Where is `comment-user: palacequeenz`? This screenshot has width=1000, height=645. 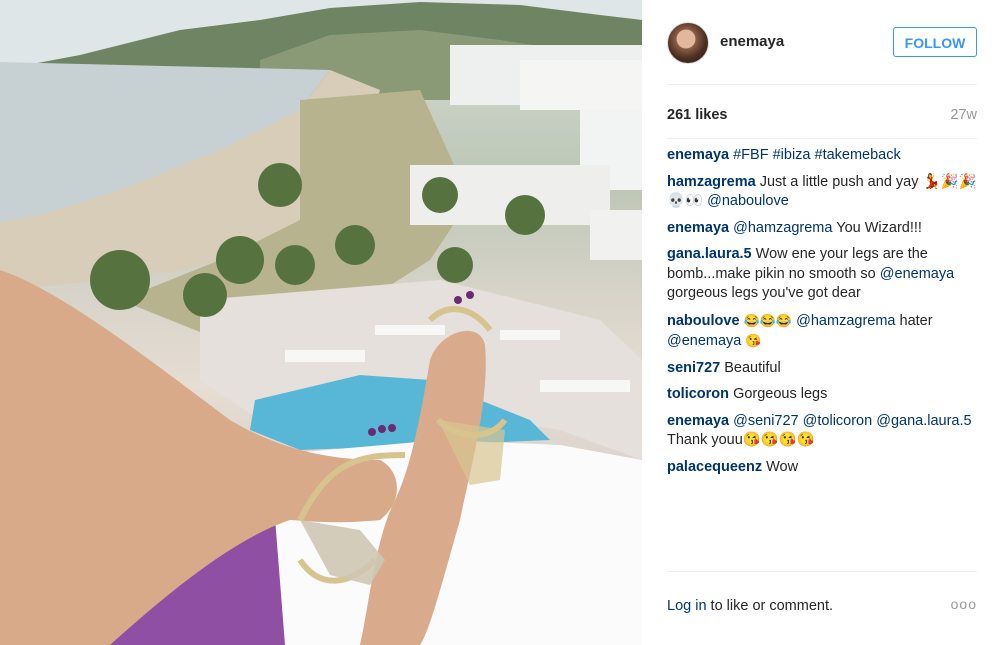 comment-user: palacequeenz is located at coordinates (714, 467).